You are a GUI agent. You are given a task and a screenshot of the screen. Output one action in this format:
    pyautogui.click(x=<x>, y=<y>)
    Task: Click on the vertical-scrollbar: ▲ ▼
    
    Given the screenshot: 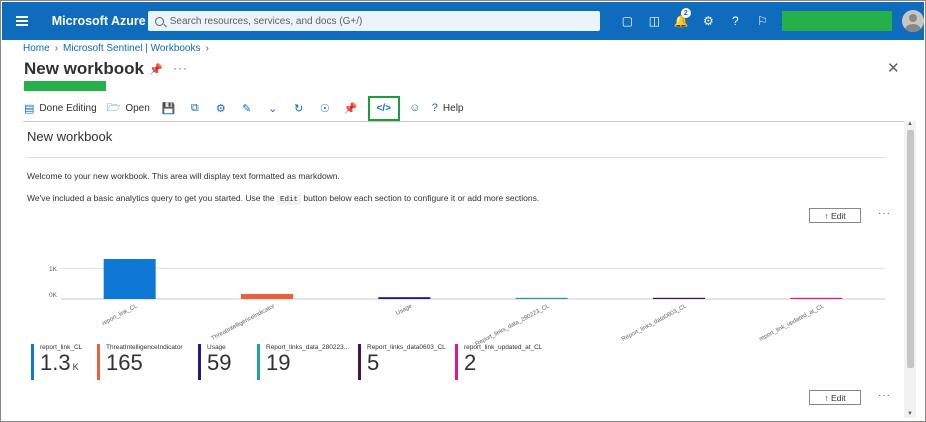 What is the action you would take?
    pyautogui.click(x=910, y=269)
    